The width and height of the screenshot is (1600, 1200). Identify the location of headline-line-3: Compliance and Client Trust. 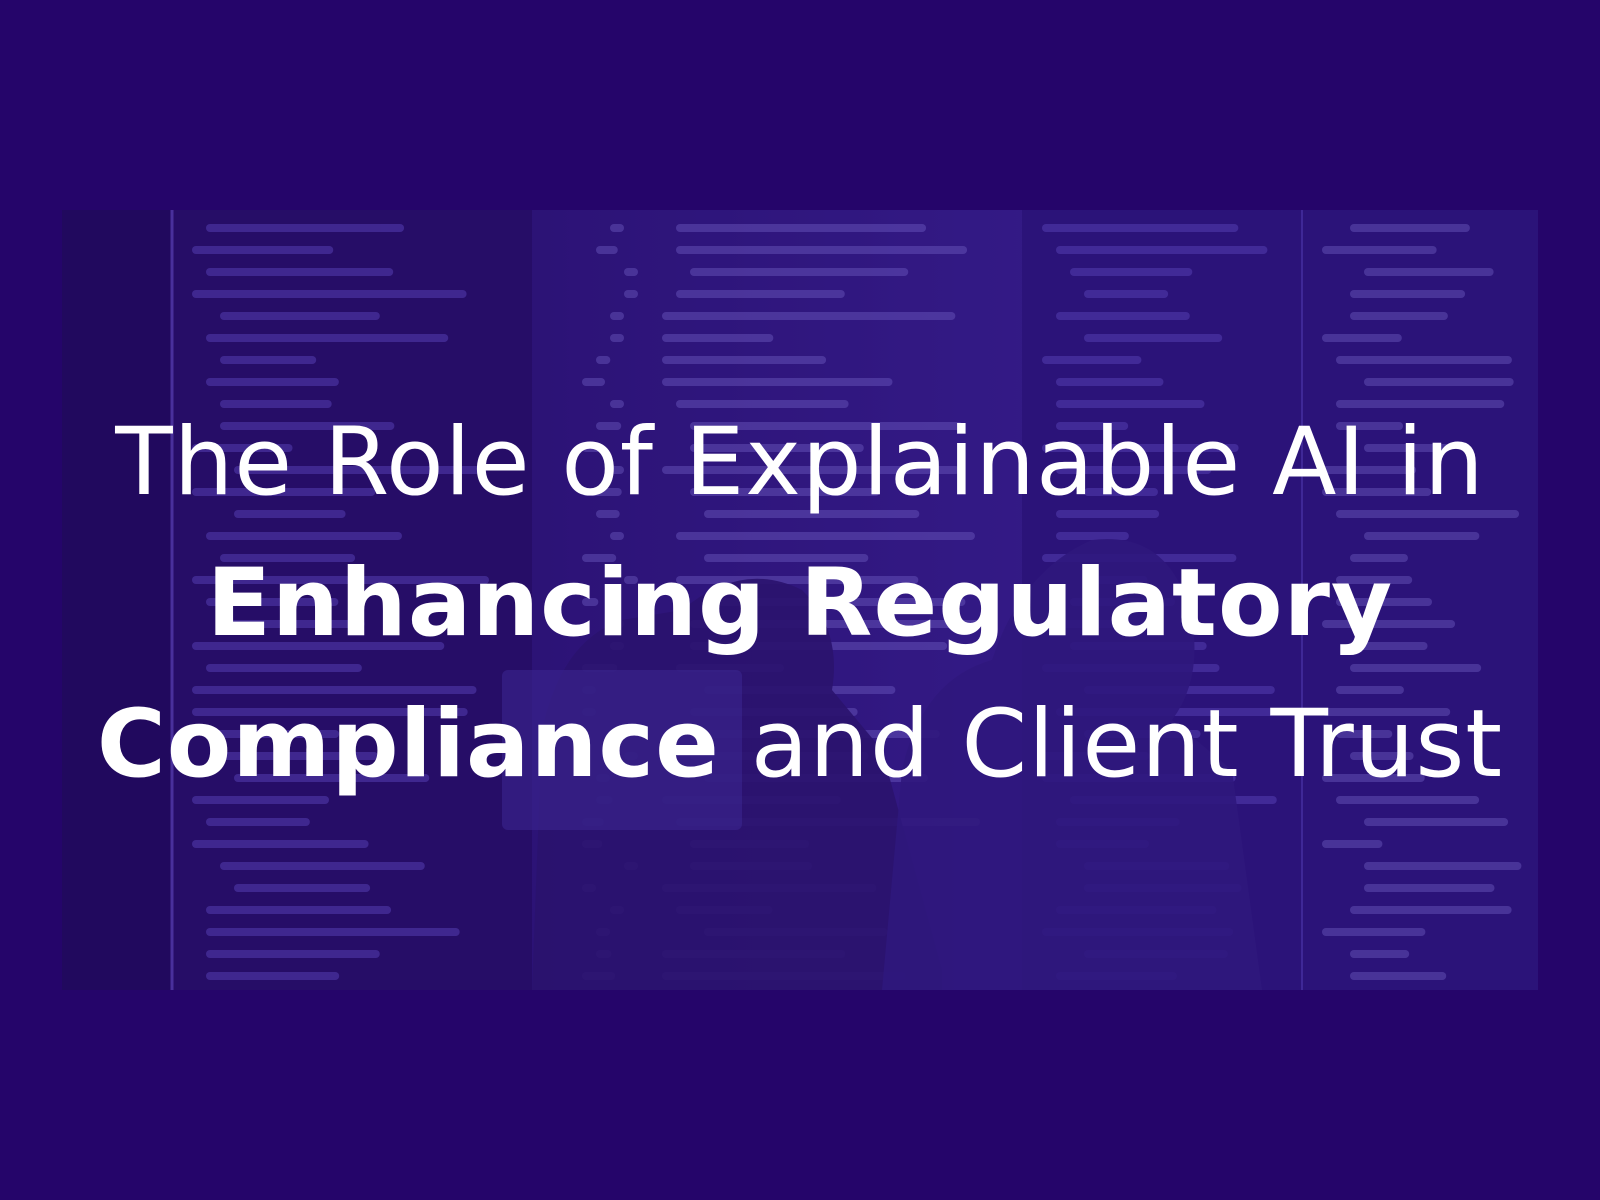
(800, 744).